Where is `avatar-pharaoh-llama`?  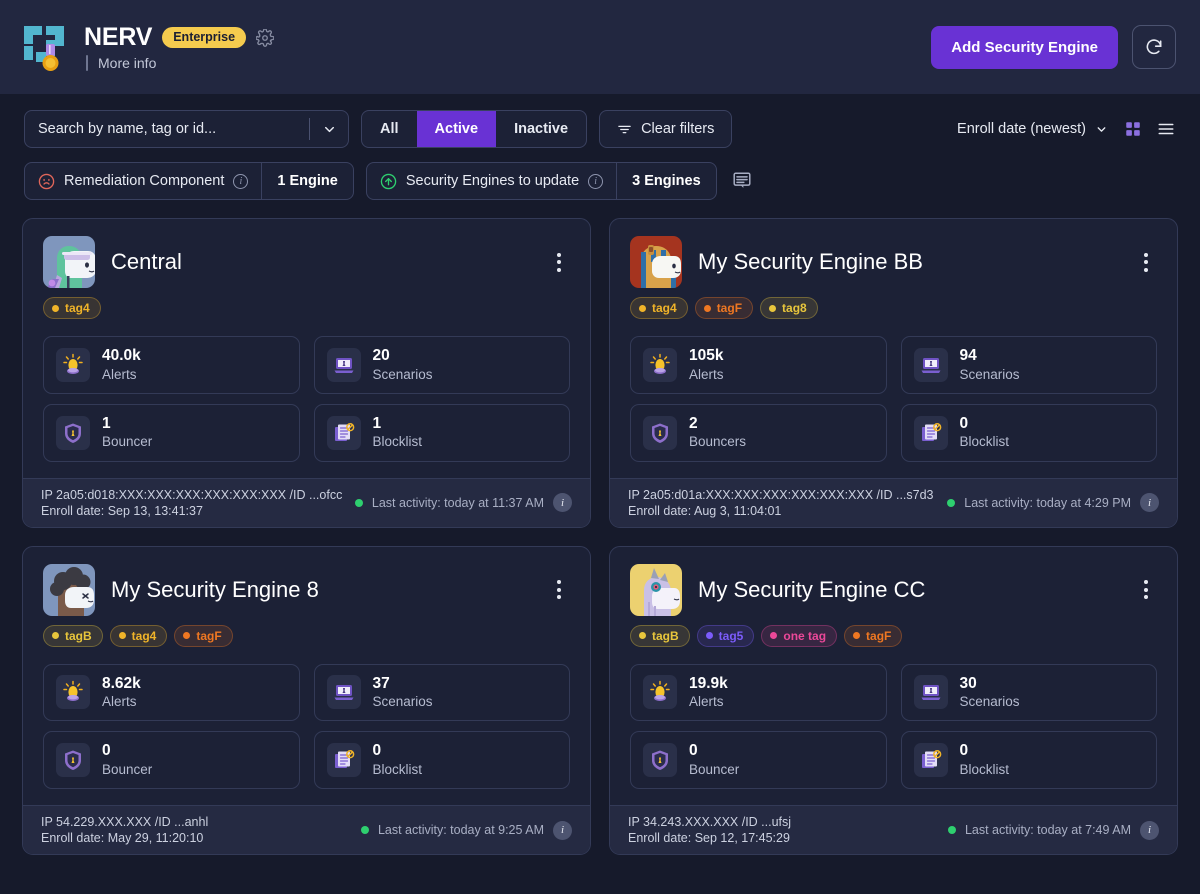 avatar-pharaoh-llama is located at coordinates (656, 262).